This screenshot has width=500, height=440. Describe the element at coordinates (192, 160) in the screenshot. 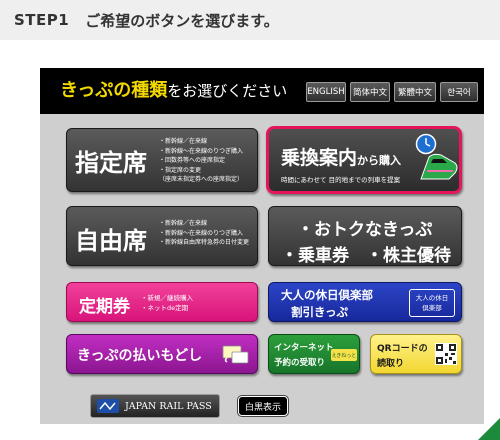

I see `reserved-note: ・回数券等への座席指定` at that location.